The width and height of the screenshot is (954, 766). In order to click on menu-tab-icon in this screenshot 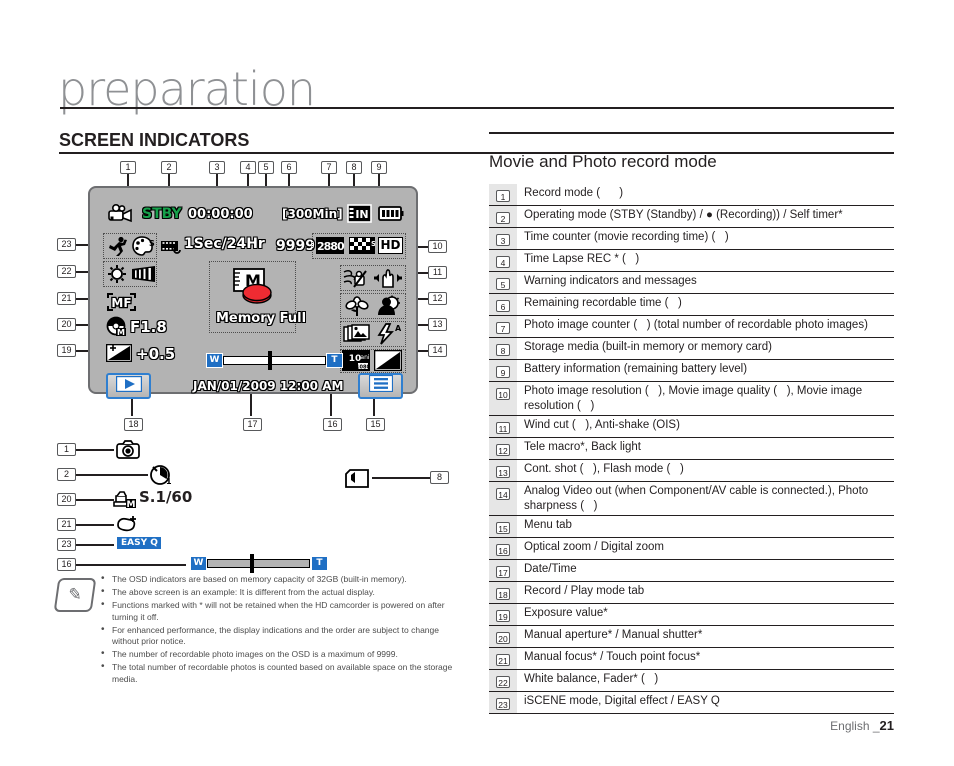, I will do `click(380, 385)`.